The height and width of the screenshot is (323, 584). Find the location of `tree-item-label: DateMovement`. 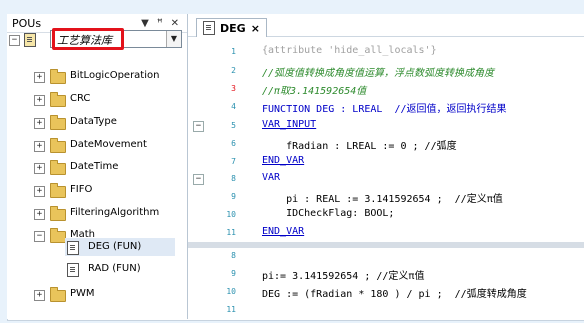

tree-item-label: DateMovement is located at coordinates (108, 144).